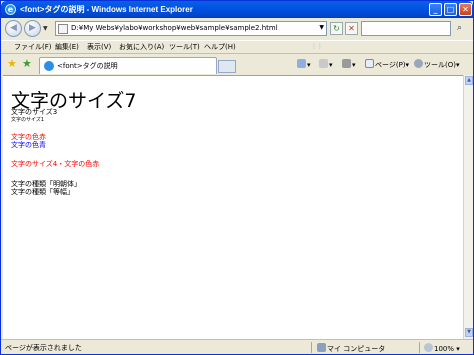 The width and height of the screenshot is (474, 355). Describe the element at coordinates (440, 65) in the screenshot. I see `tools-menu-label: ツール(O)` at that location.